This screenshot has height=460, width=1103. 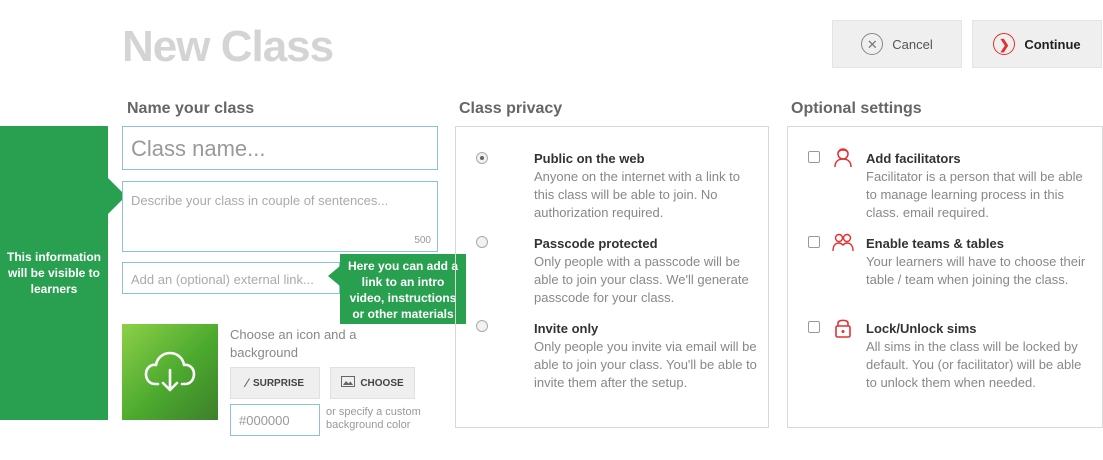 What do you see at coordinates (596, 243) in the screenshot?
I see `privacy-option-title: Passcode protected` at bounding box center [596, 243].